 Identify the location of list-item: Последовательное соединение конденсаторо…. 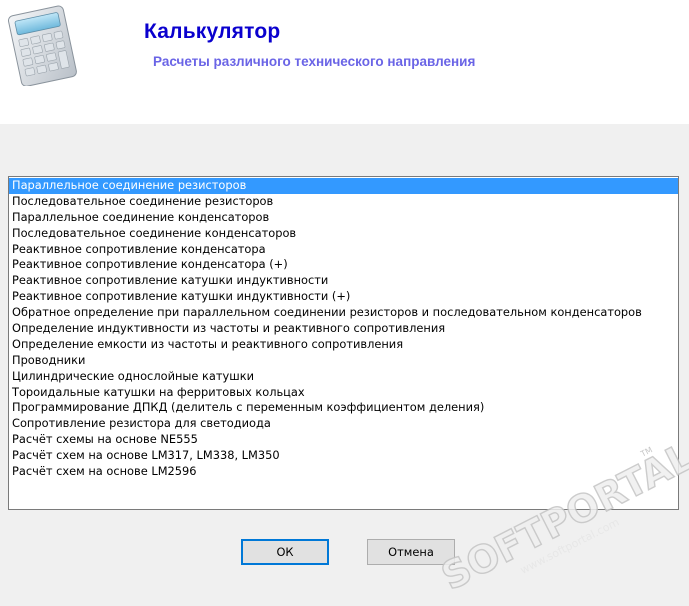
(343, 234).